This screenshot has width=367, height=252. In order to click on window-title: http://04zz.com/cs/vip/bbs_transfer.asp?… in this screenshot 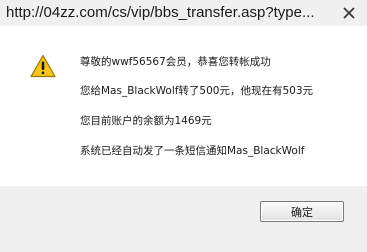, I will do `click(160, 12)`.